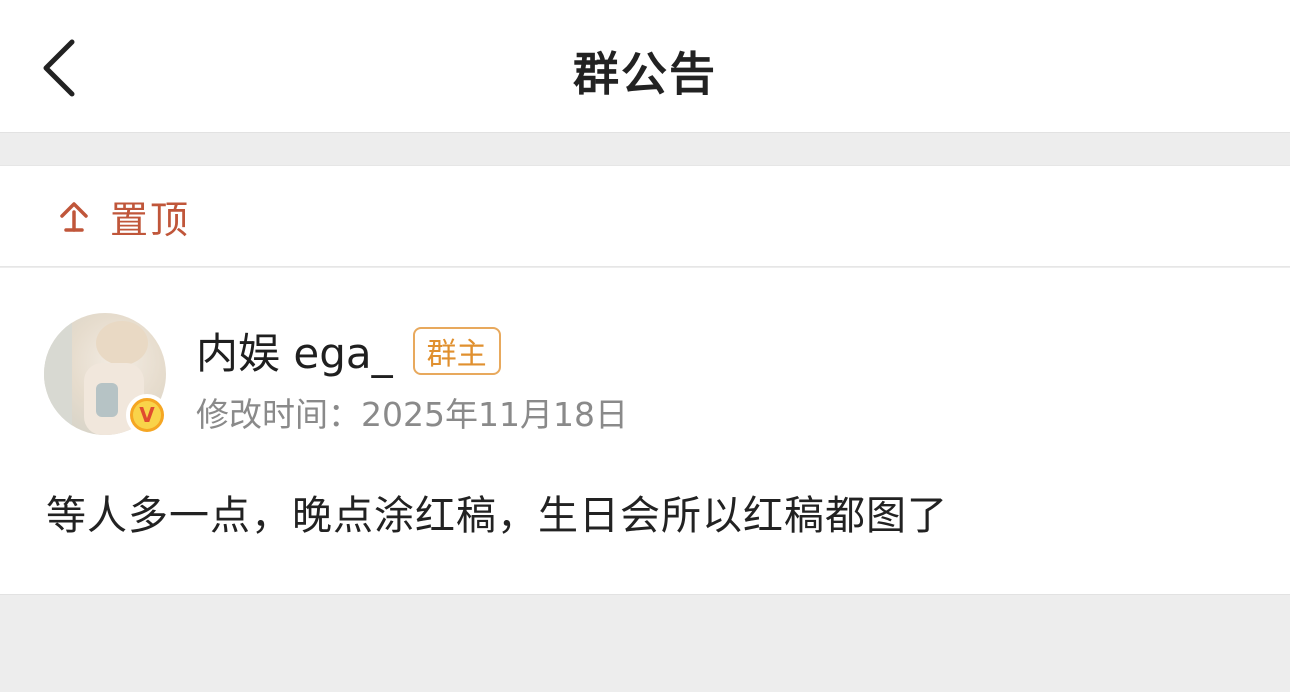 The image size is (1290, 692). I want to click on pin-top-icon, so click(75, 216).